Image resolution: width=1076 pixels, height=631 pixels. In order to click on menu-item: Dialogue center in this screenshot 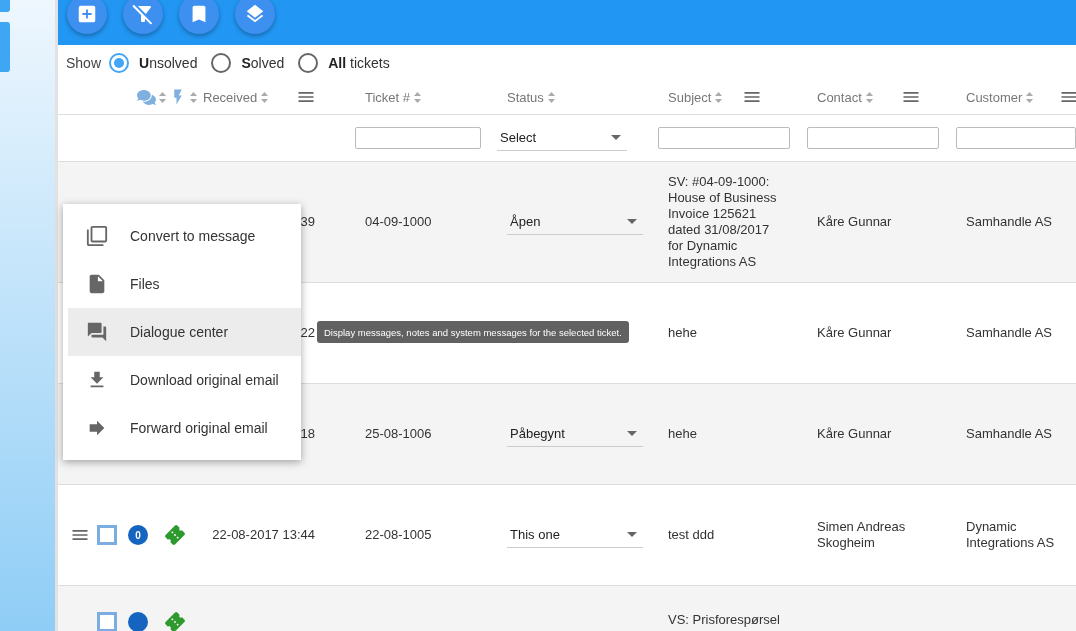, I will do `click(184, 332)`.